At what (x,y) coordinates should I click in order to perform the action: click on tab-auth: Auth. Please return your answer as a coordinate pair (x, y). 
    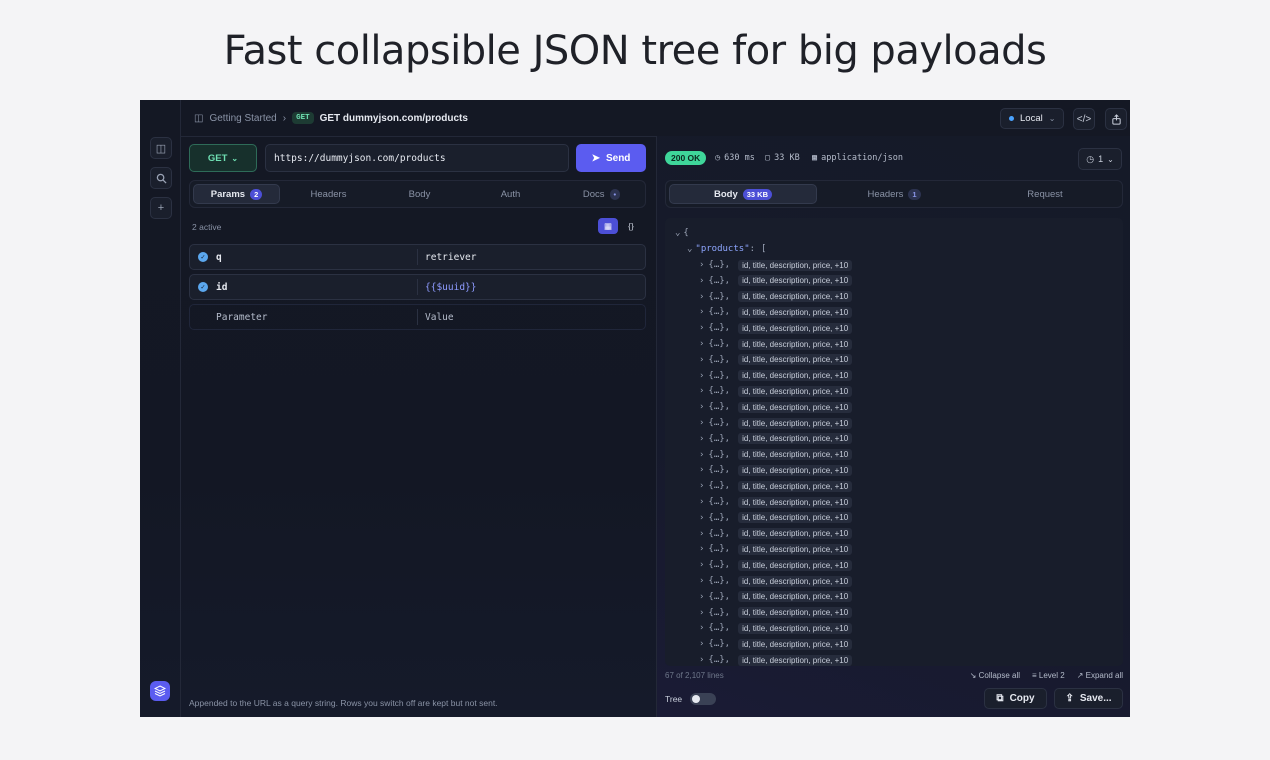
    Looking at the image, I should click on (510, 194).